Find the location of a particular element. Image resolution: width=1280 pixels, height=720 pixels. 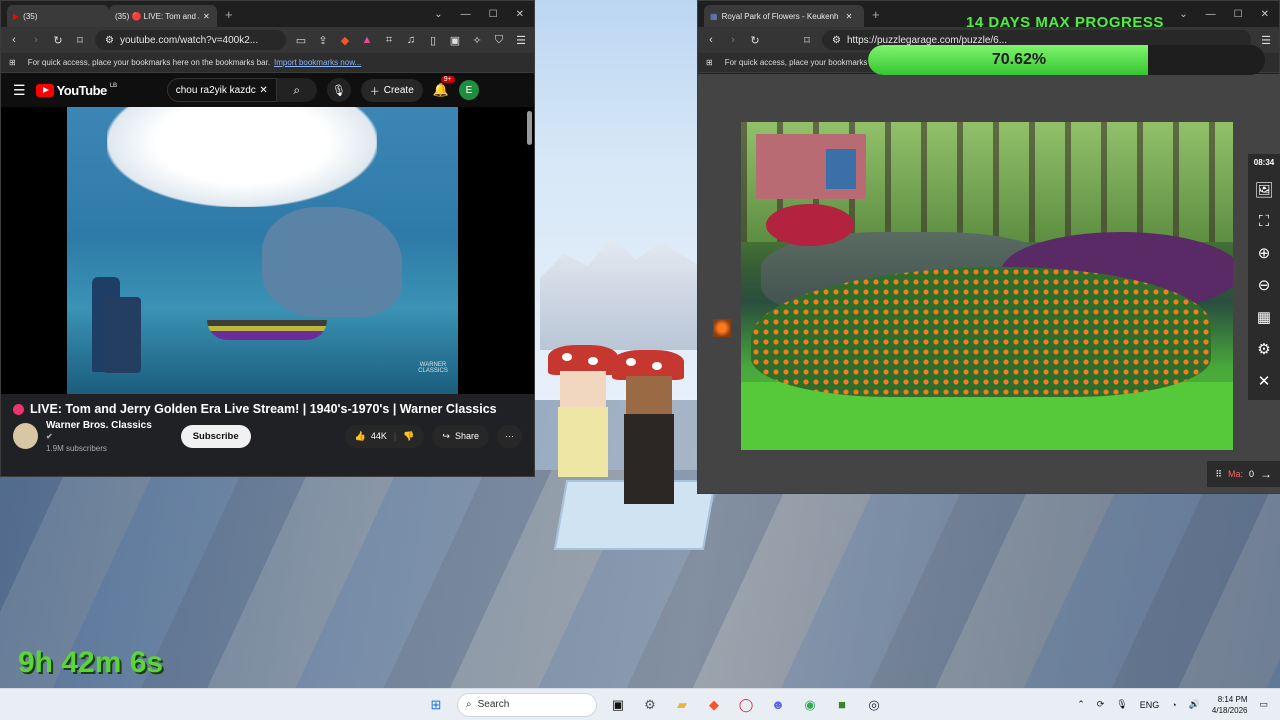

taskbar-search: ⌕ Search is located at coordinates (527, 704).